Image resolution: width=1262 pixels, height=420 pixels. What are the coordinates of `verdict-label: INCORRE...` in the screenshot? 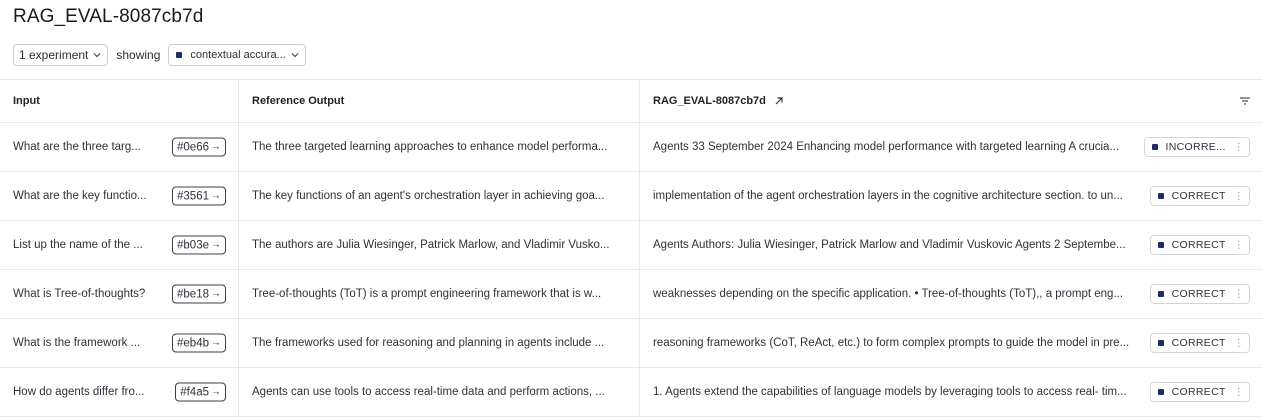 It's located at (1195, 147).